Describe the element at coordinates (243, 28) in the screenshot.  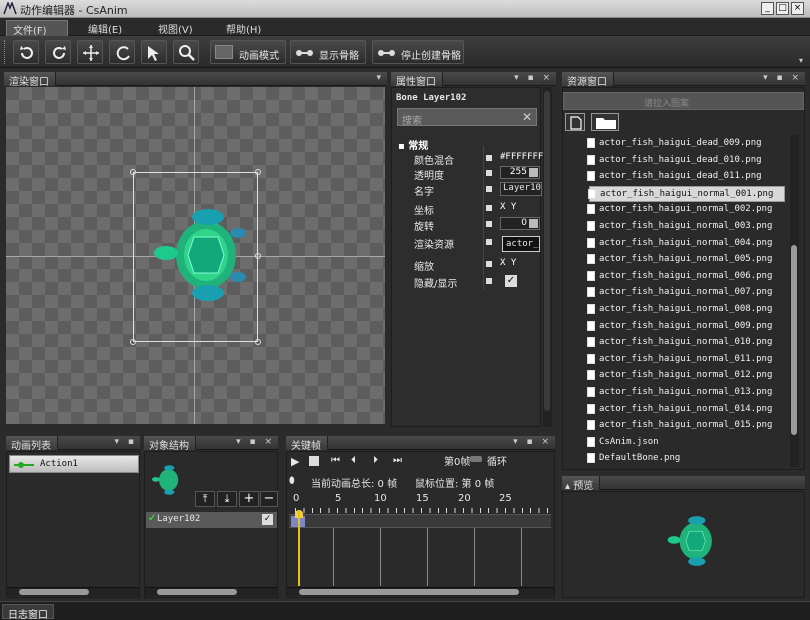
I see `menu-help: 帮助(H)` at that location.